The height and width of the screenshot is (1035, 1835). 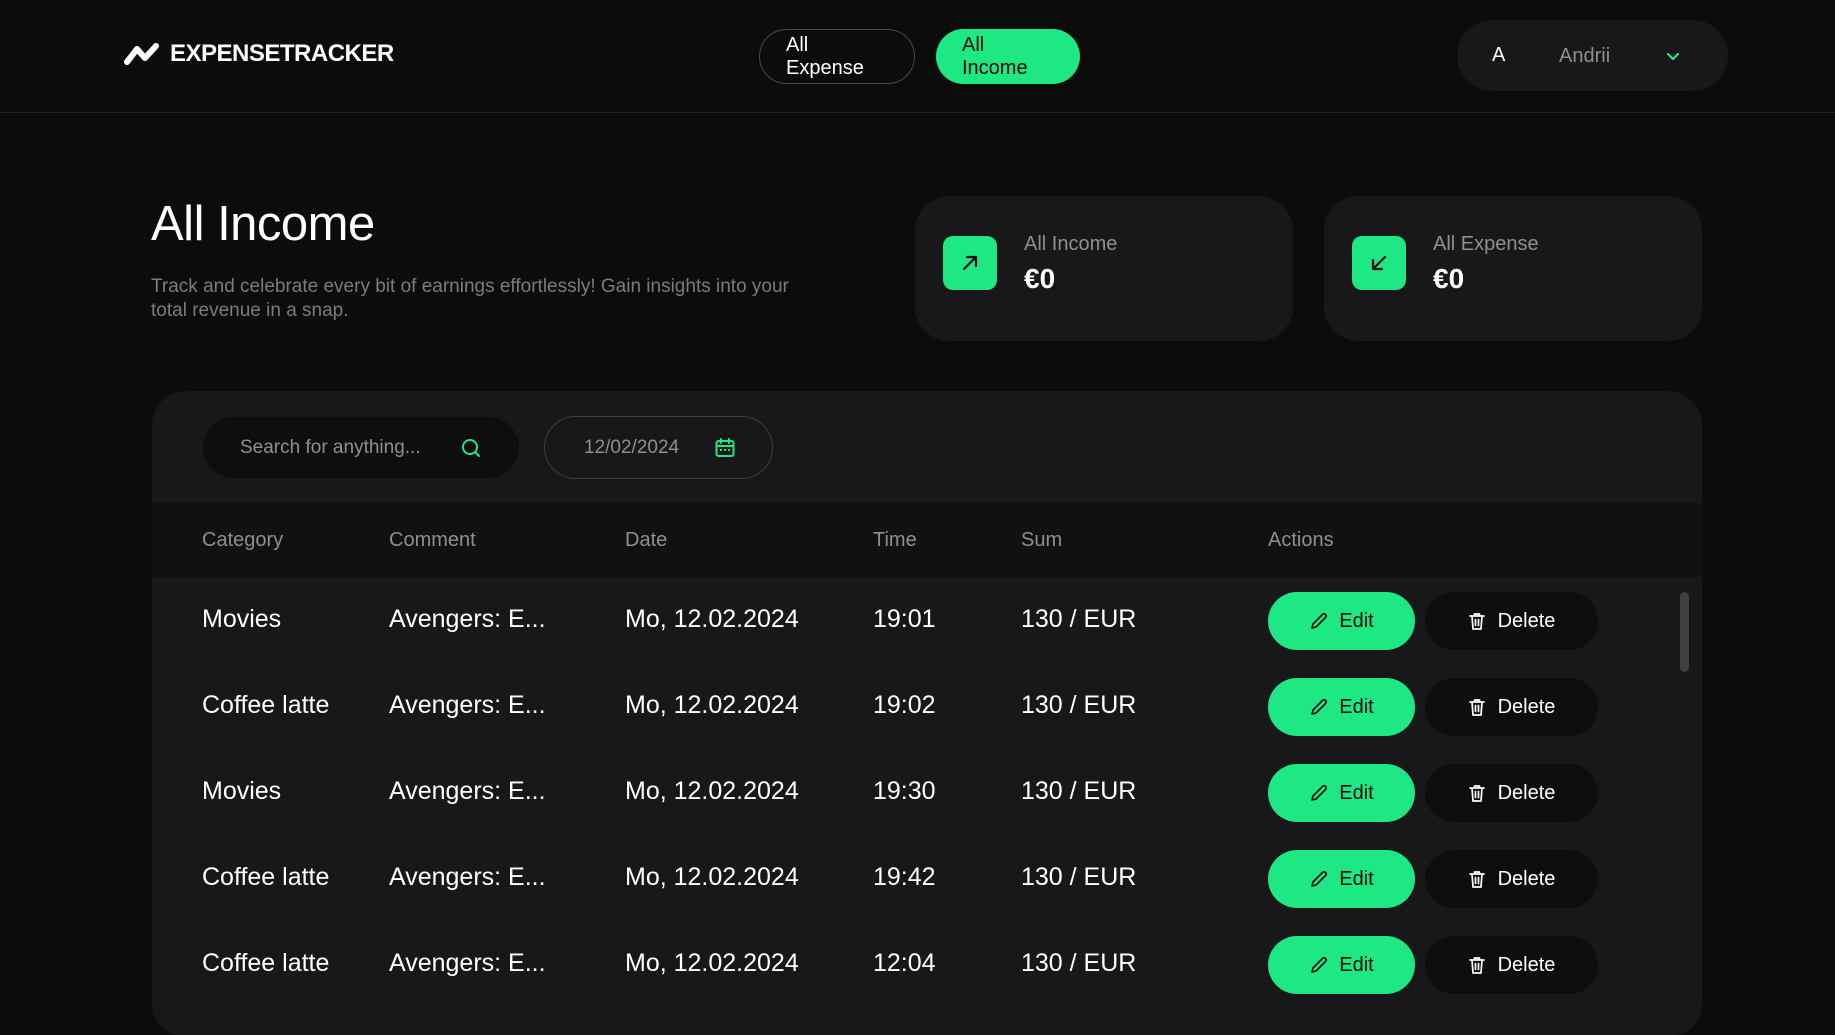 I want to click on header-comment: Comment, so click(x=432, y=540).